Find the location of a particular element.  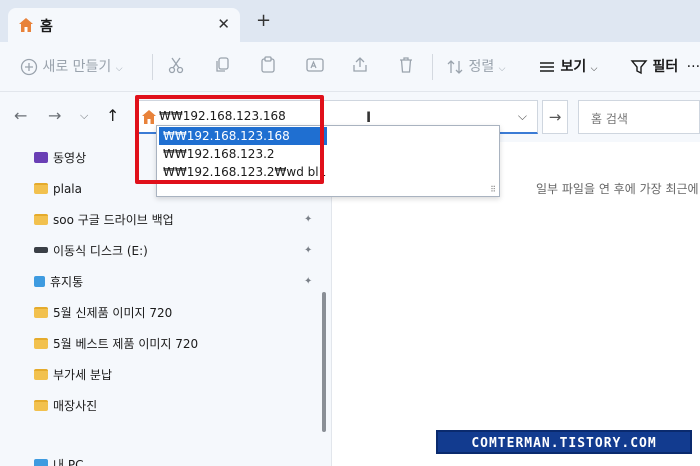

sort-button: 정렬 ⌵ is located at coordinates (476, 66).